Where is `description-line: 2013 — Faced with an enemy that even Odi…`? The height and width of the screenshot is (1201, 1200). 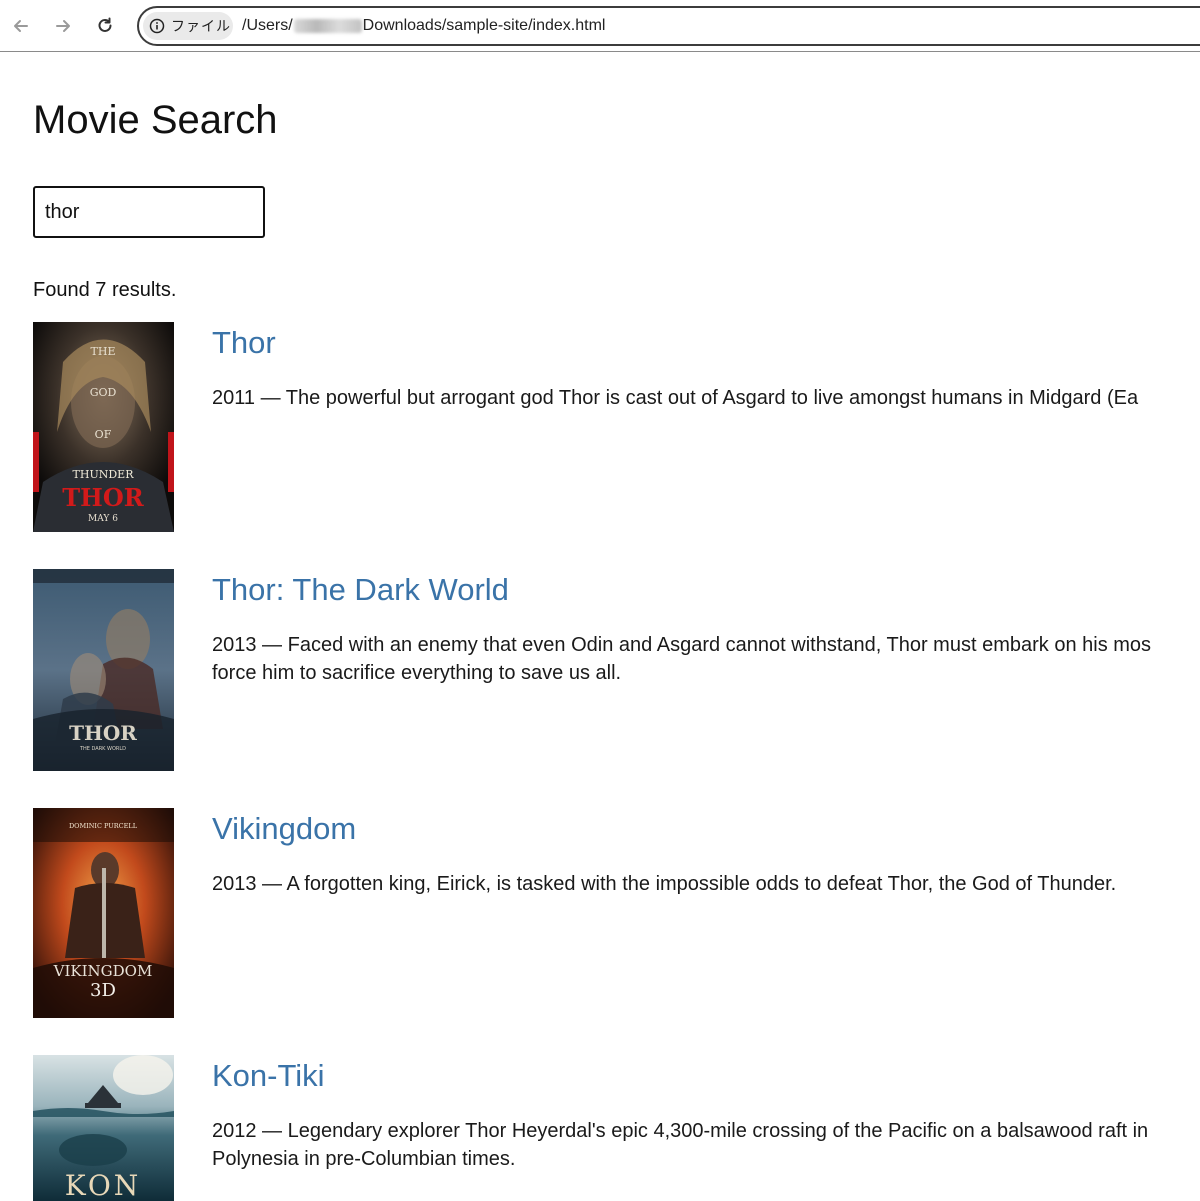 description-line: 2013 — Faced with an enemy that even Odi… is located at coordinates (682, 645).